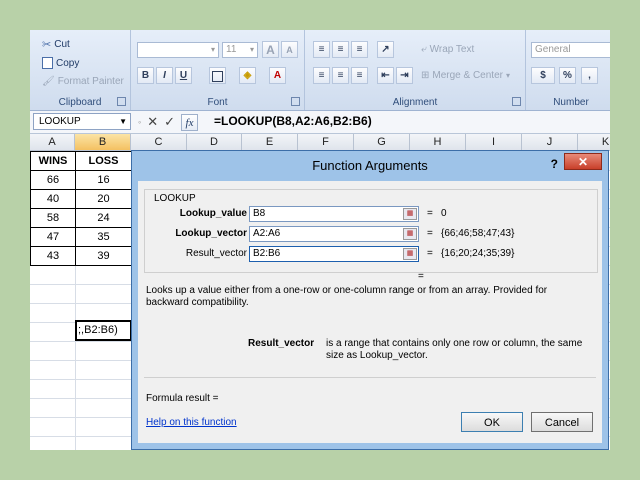  Describe the element at coordinates (554, 164) in the screenshot. I see `help-button: ?` at that location.